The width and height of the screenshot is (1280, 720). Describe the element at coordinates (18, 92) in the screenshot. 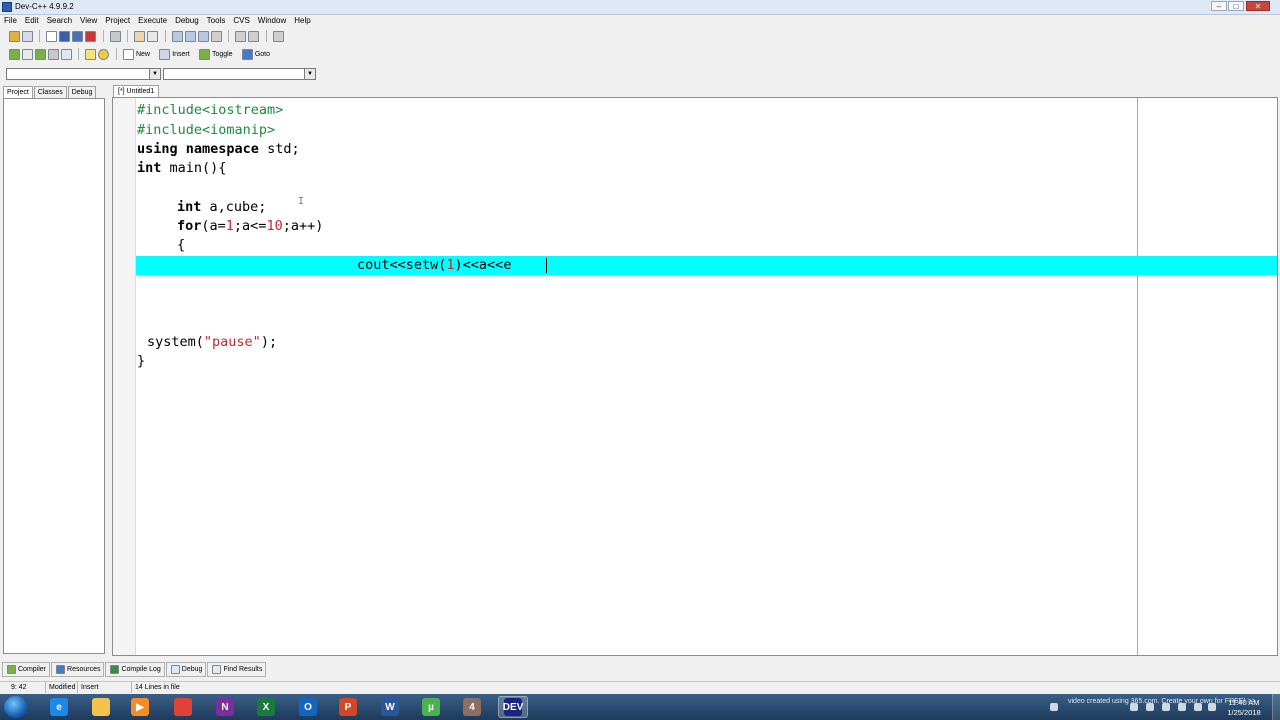

I see `tab-project: Project` at that location.